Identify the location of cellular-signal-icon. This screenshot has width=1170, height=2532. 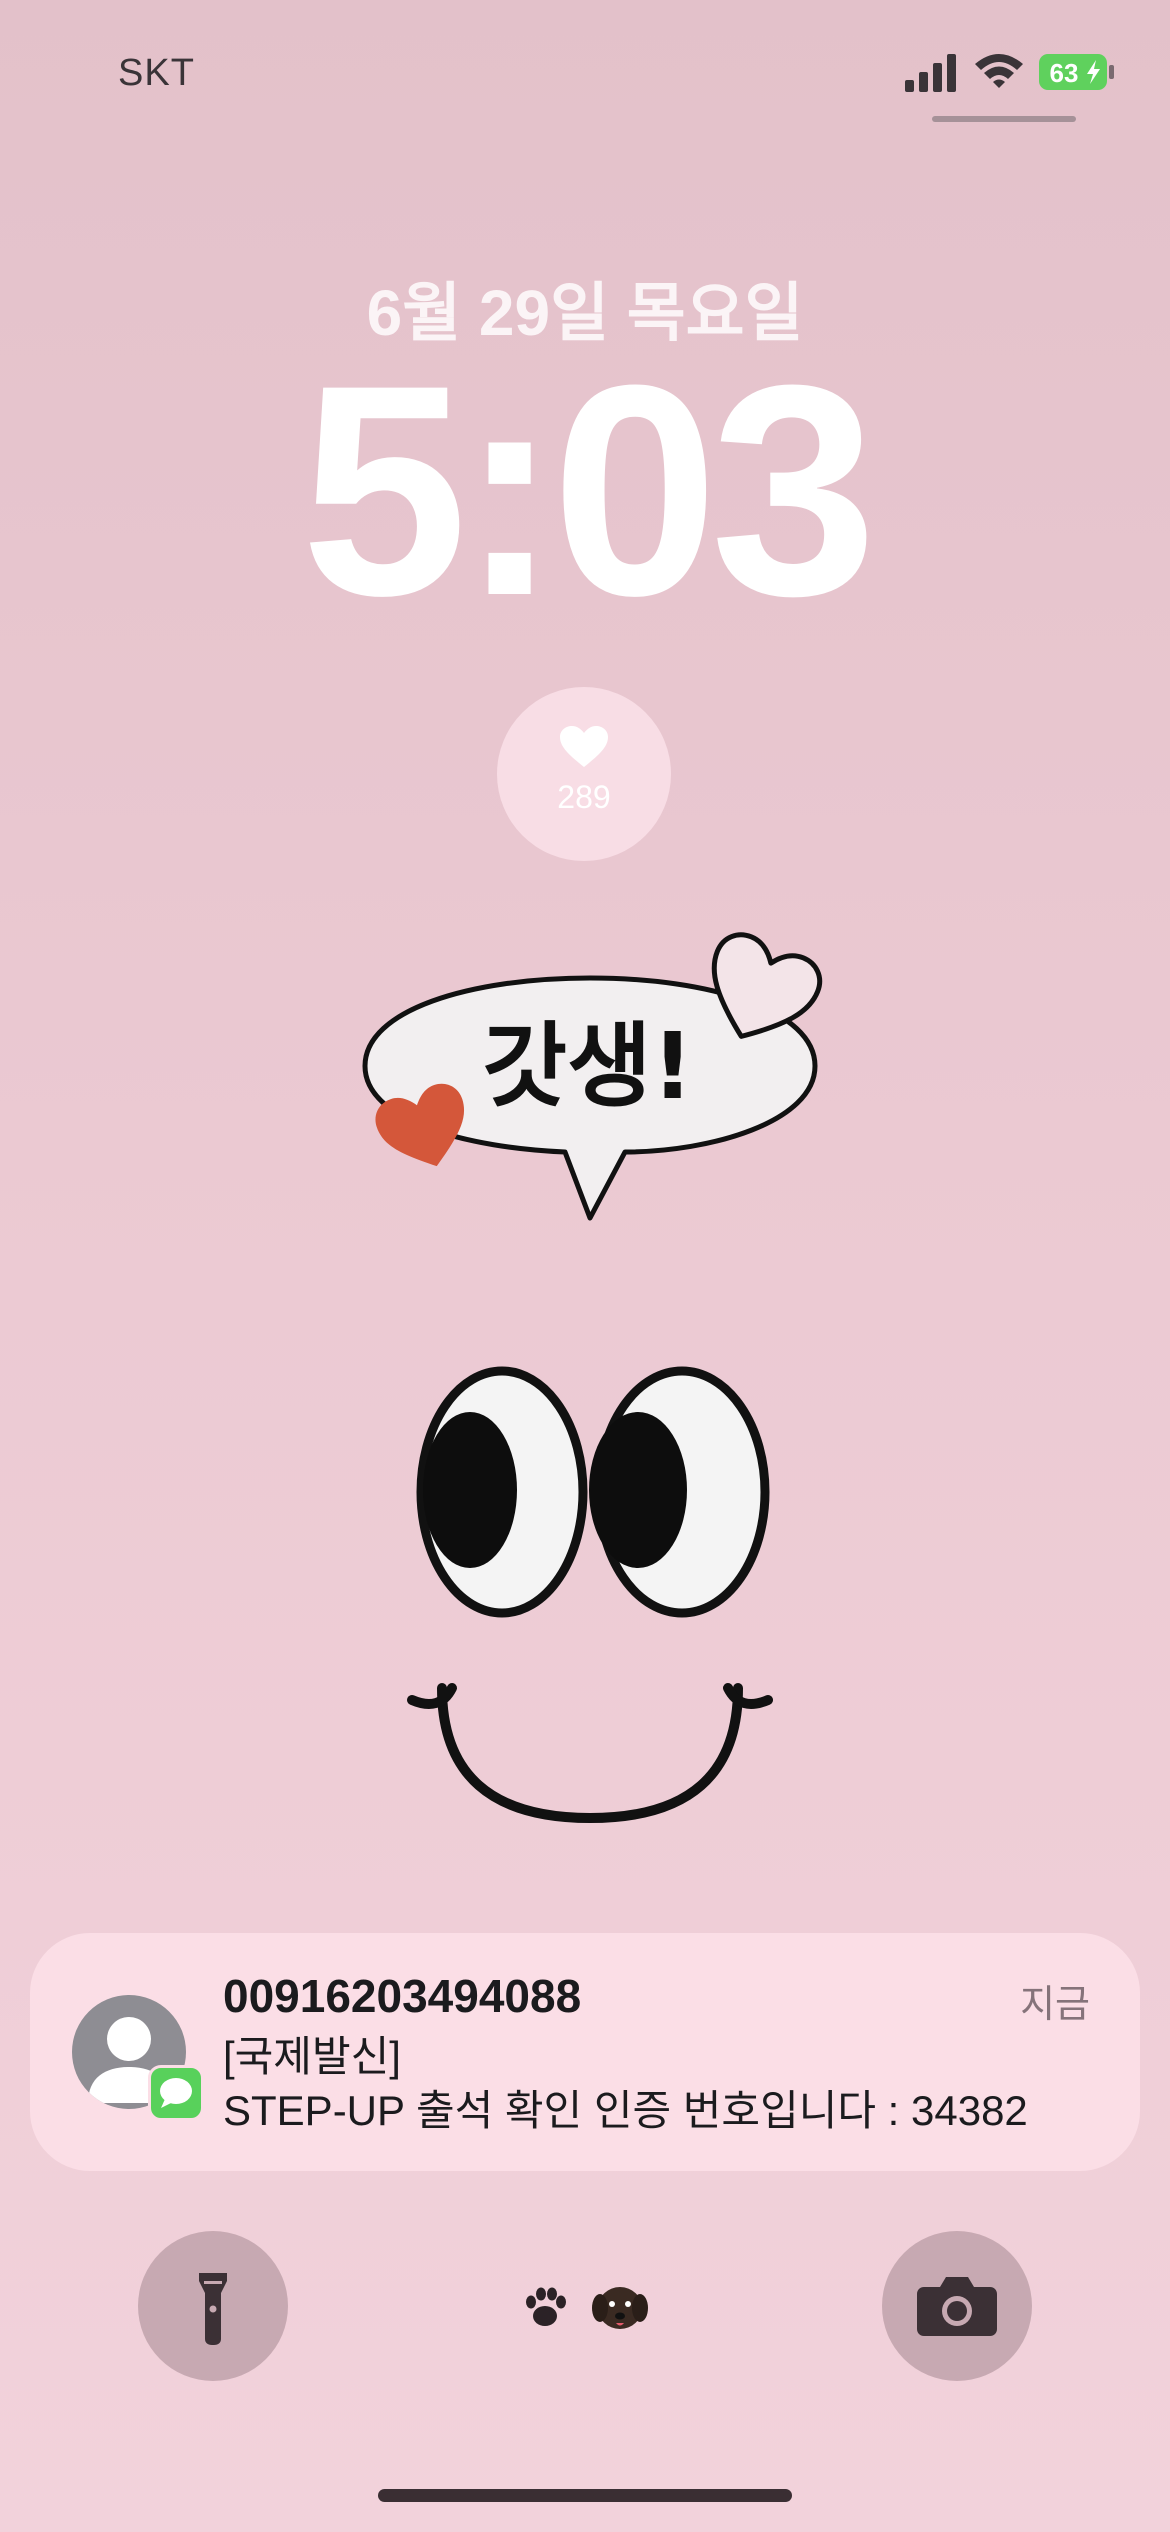
(930, 73).